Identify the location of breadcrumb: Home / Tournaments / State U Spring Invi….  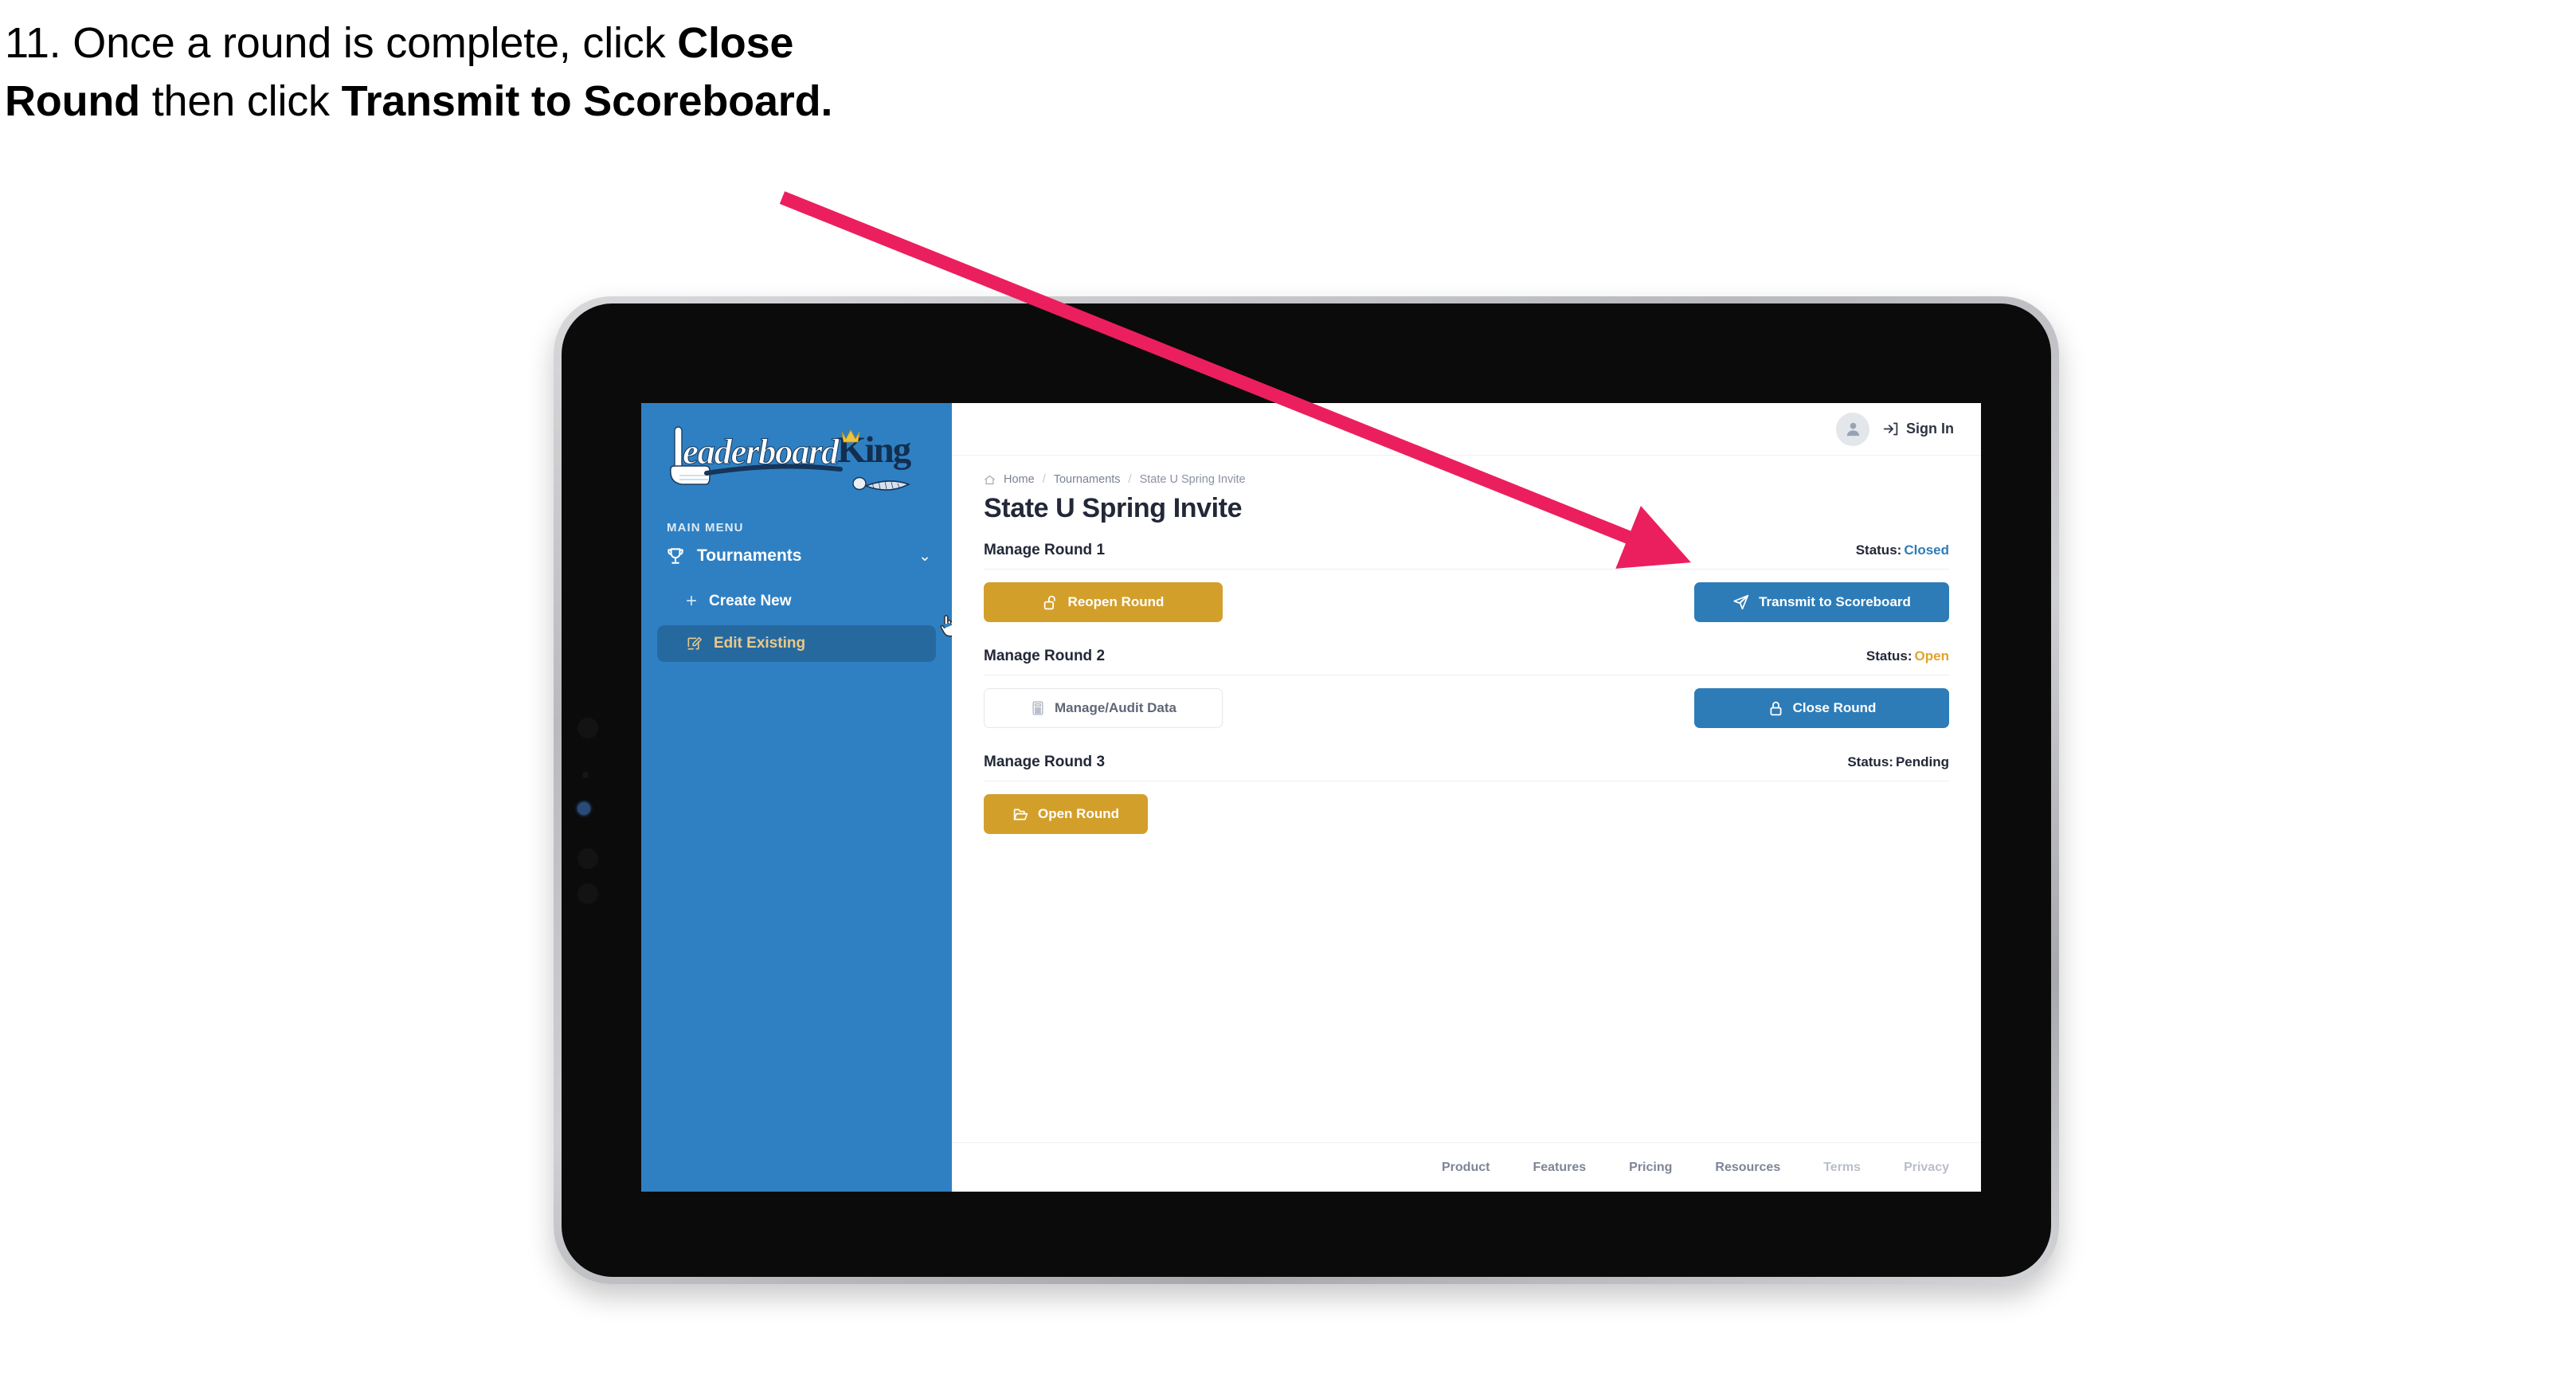
(1466, 479).